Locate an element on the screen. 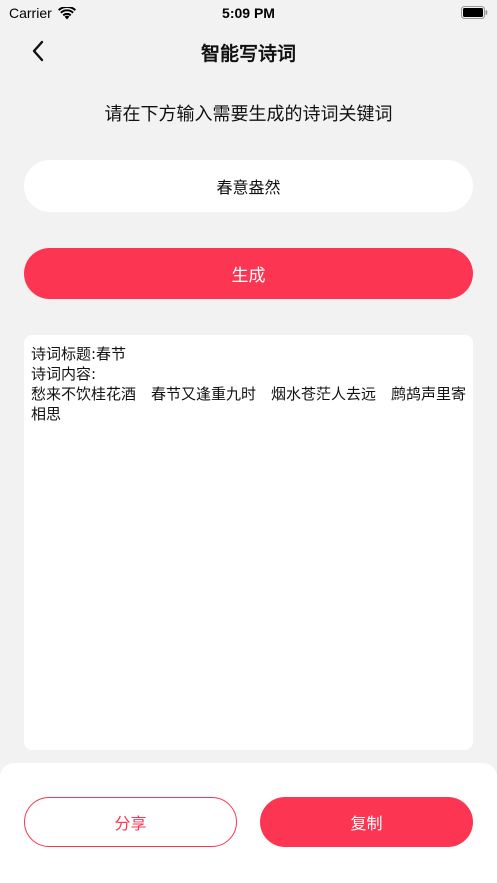  bottom-action-panel: 分享 复制 is located at coordinates (248, 823).